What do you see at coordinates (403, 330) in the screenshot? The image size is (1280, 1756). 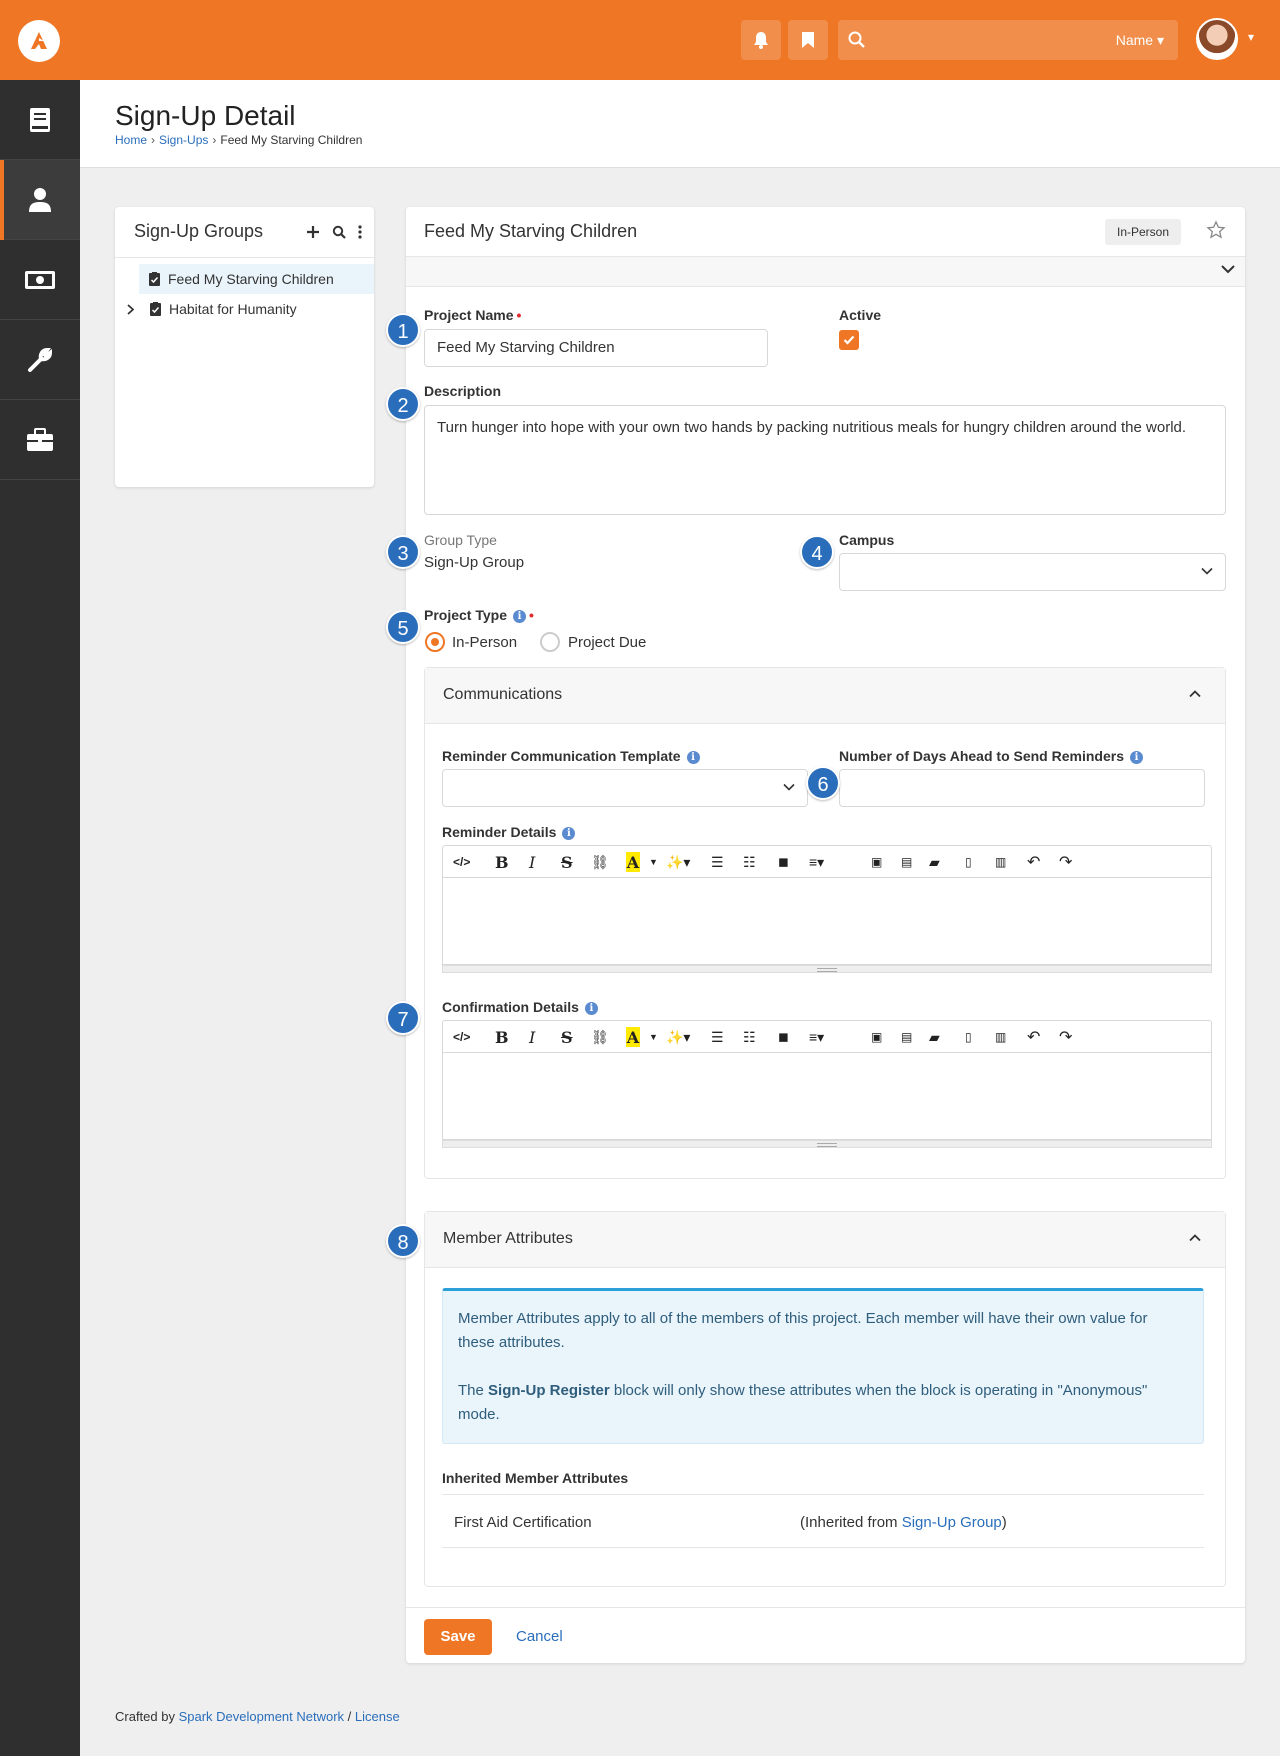 I see `annotation-marker-1: 1` at bounding box center [403, 330].